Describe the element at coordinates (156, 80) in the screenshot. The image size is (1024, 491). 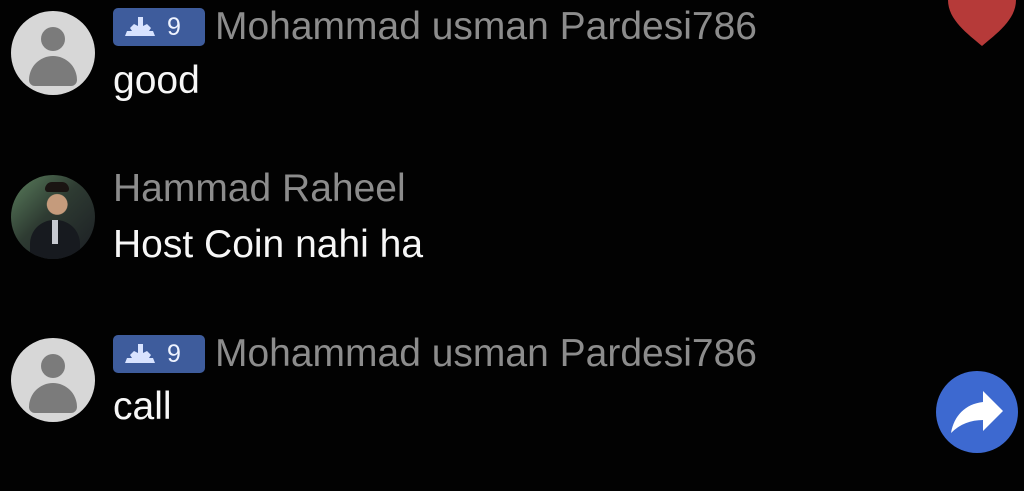
I see `message-text: good` at that location.